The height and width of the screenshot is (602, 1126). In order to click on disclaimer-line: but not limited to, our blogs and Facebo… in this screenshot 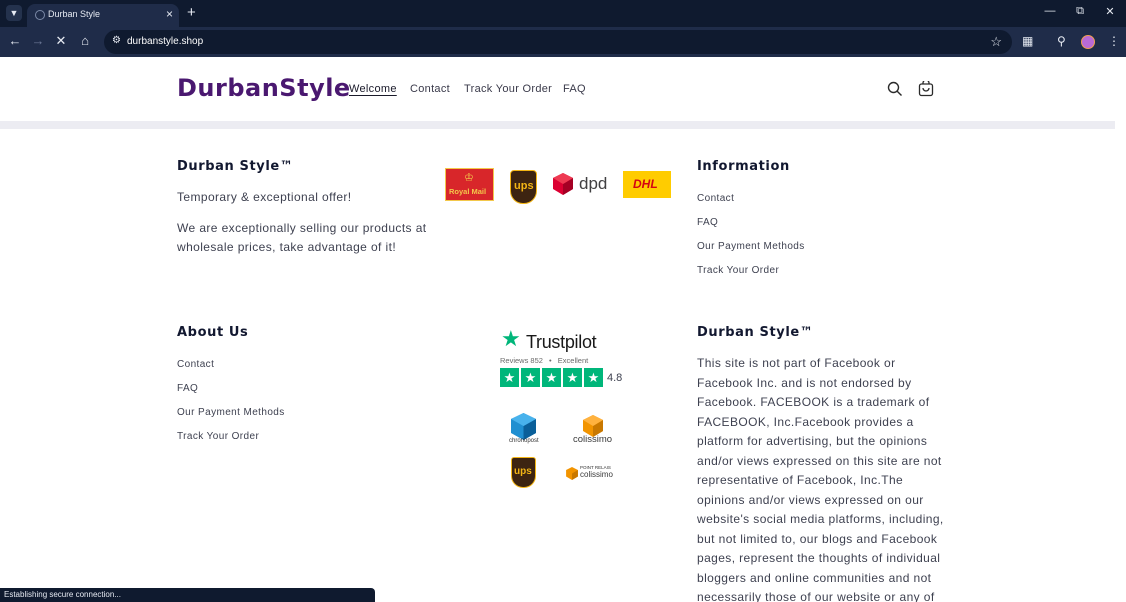, I will do `click(817, 538)`.